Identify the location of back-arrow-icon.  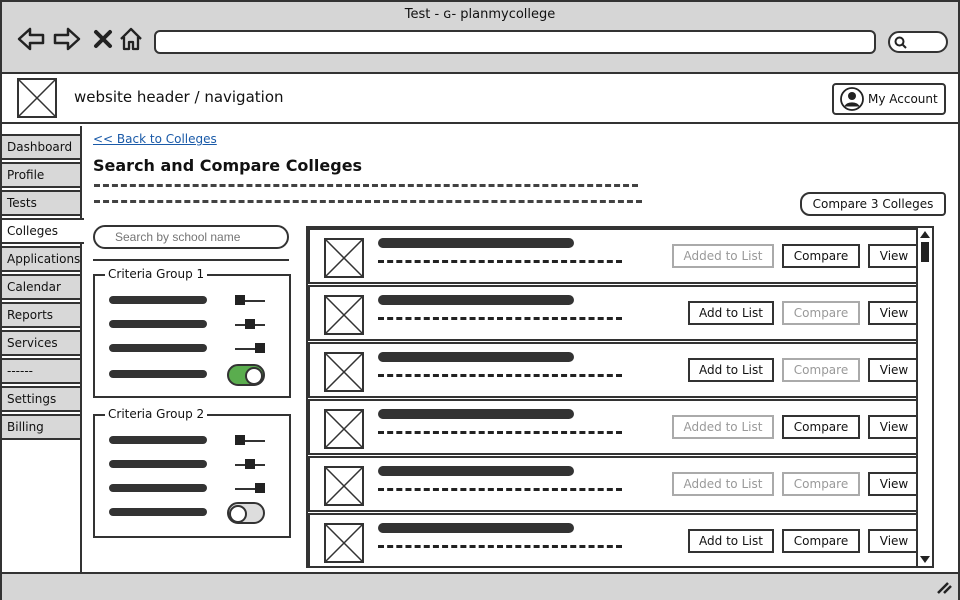
(31, 39).